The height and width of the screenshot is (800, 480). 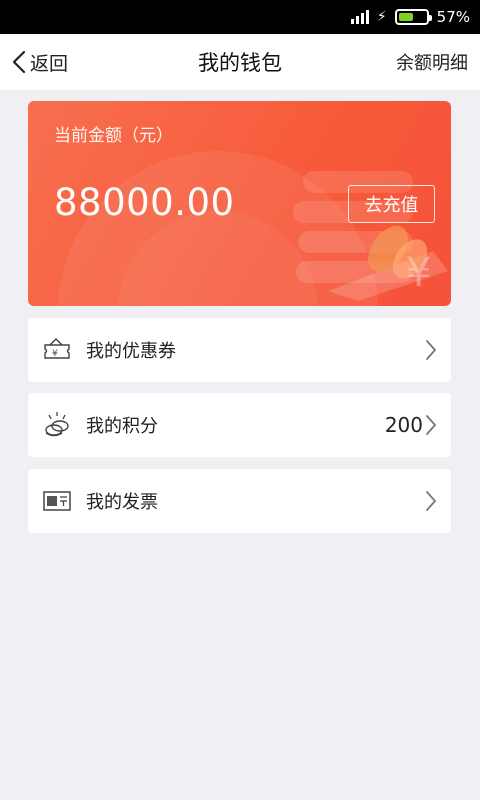 What do you see at coordinates (239, 350) in the screenshot?
I see `menu-item-coupons: ¥ 我的优惠券` at bounding box center [239, 350].